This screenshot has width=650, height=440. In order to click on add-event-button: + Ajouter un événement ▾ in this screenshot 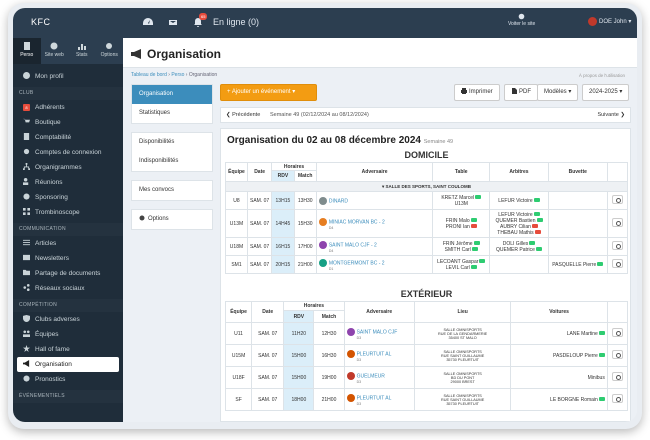, I will do `click(268, 92)`.